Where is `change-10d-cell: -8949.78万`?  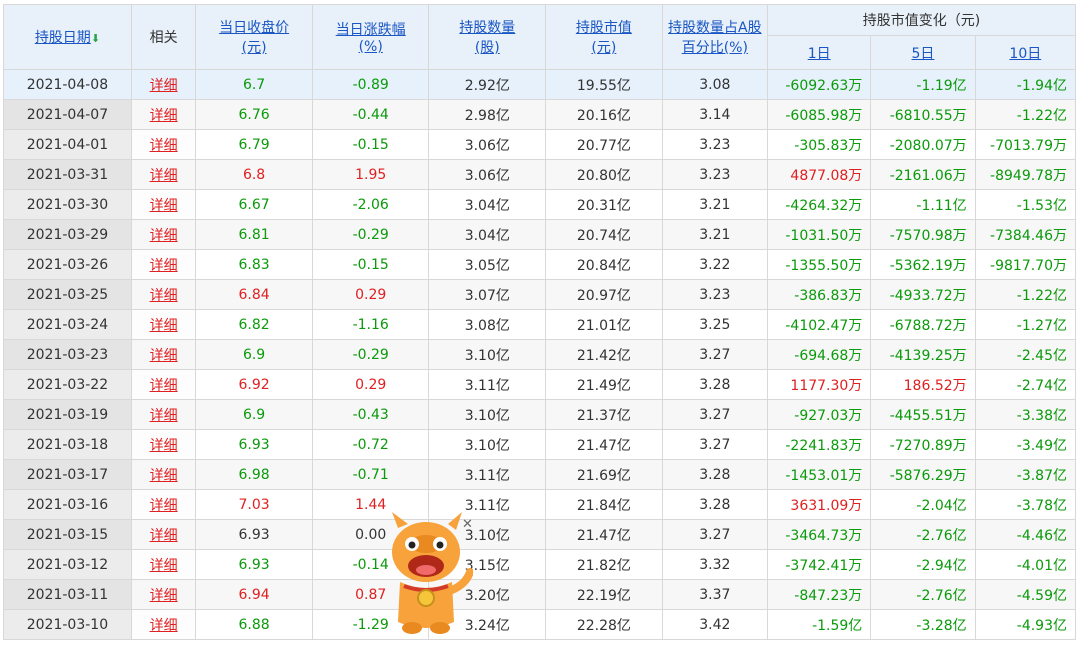
change-10d-cell: -8949.78万 is located at coordinates (1025, 174).